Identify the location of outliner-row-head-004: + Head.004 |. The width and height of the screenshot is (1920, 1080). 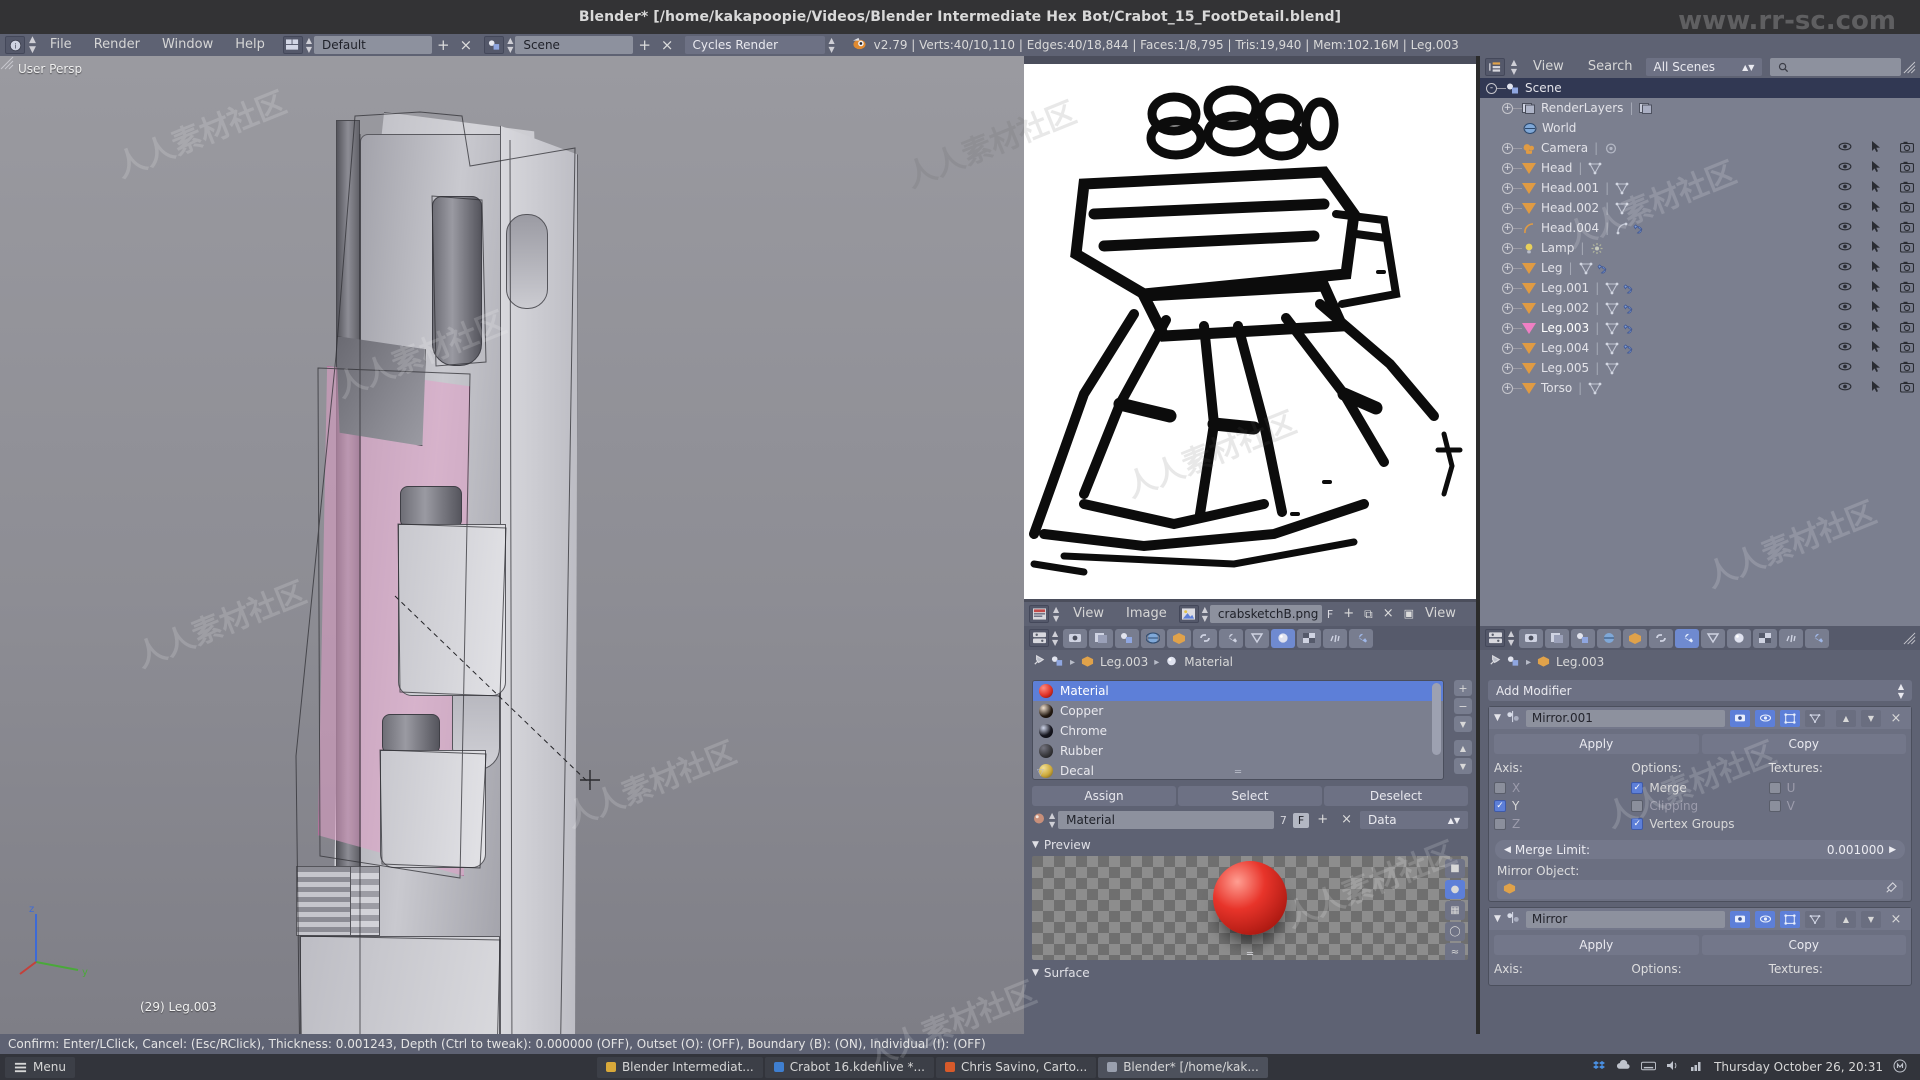
(1700, 228).